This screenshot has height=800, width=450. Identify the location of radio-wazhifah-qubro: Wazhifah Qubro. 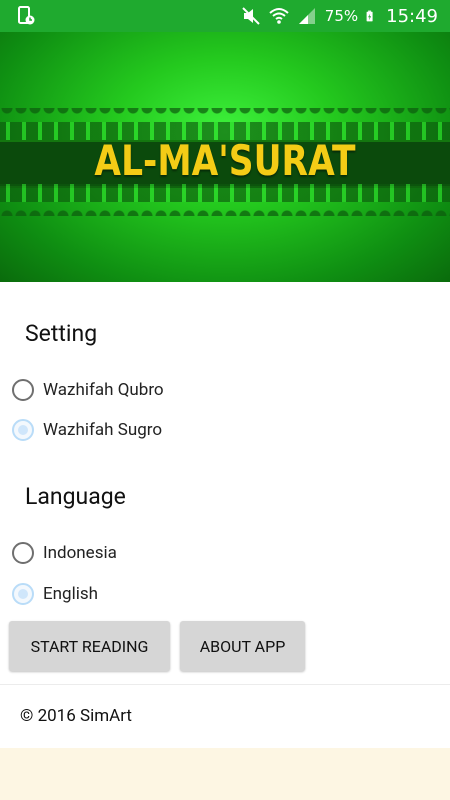
(88, 390).